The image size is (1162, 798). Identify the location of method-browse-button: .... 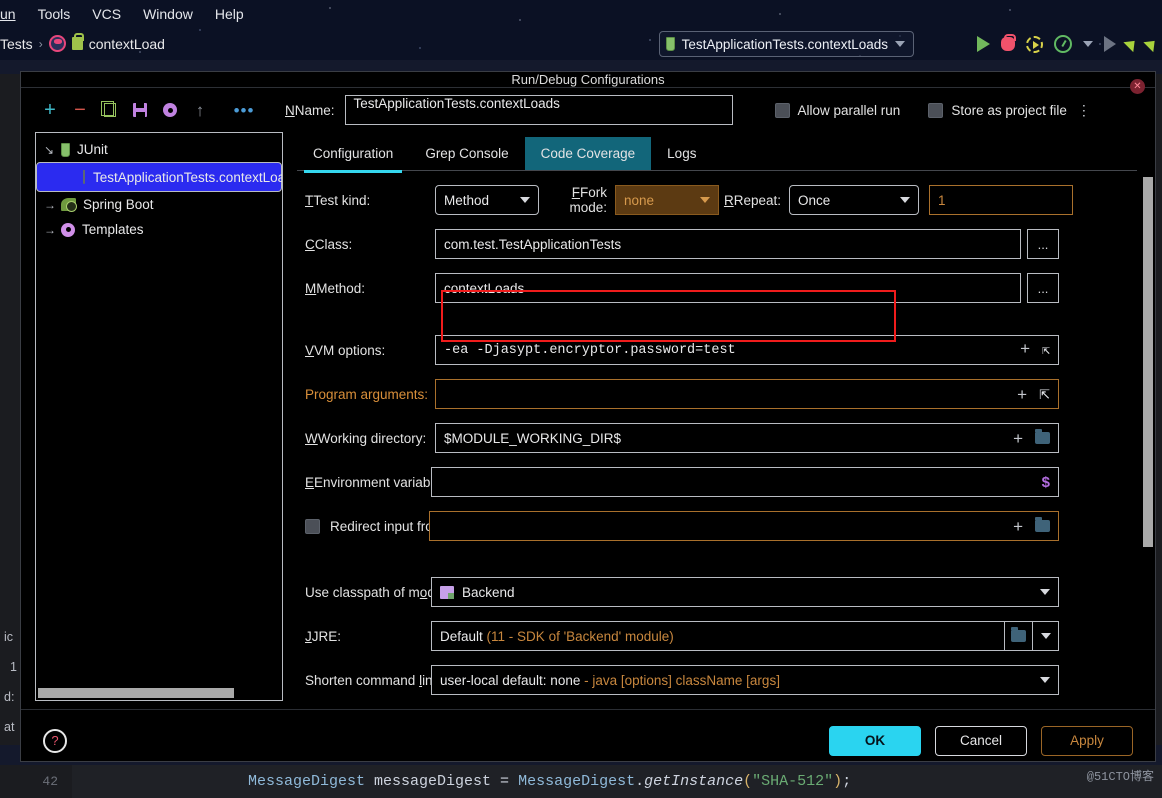
(1043, 288).